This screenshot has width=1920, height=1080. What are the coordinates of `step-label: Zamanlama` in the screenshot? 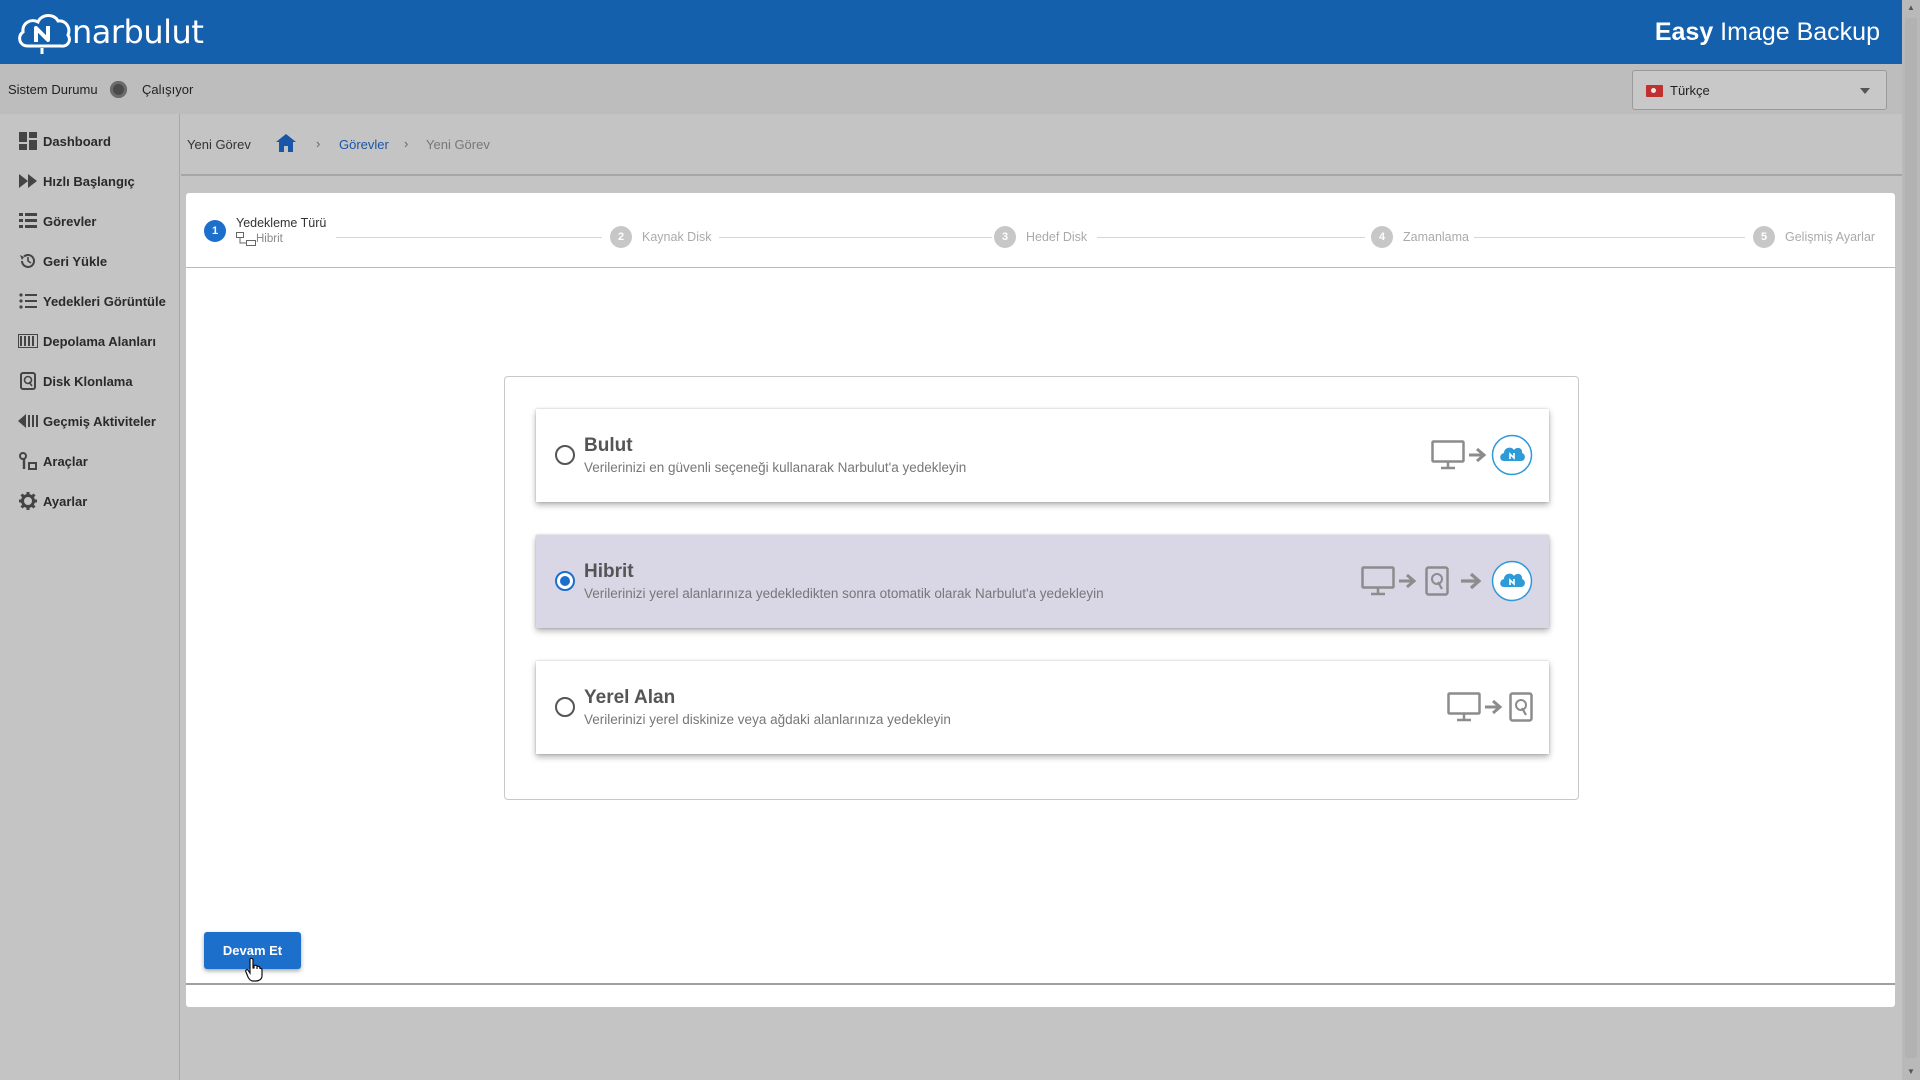 It's located at (1436, 237).